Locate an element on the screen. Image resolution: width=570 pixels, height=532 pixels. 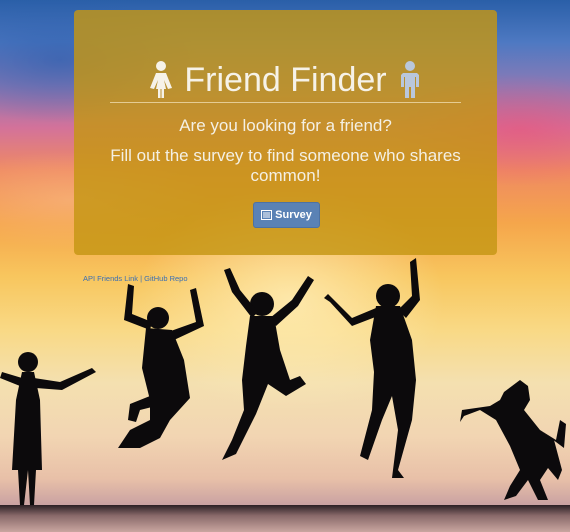
page-title: Friend Finder is located at coordinates (285, 80).